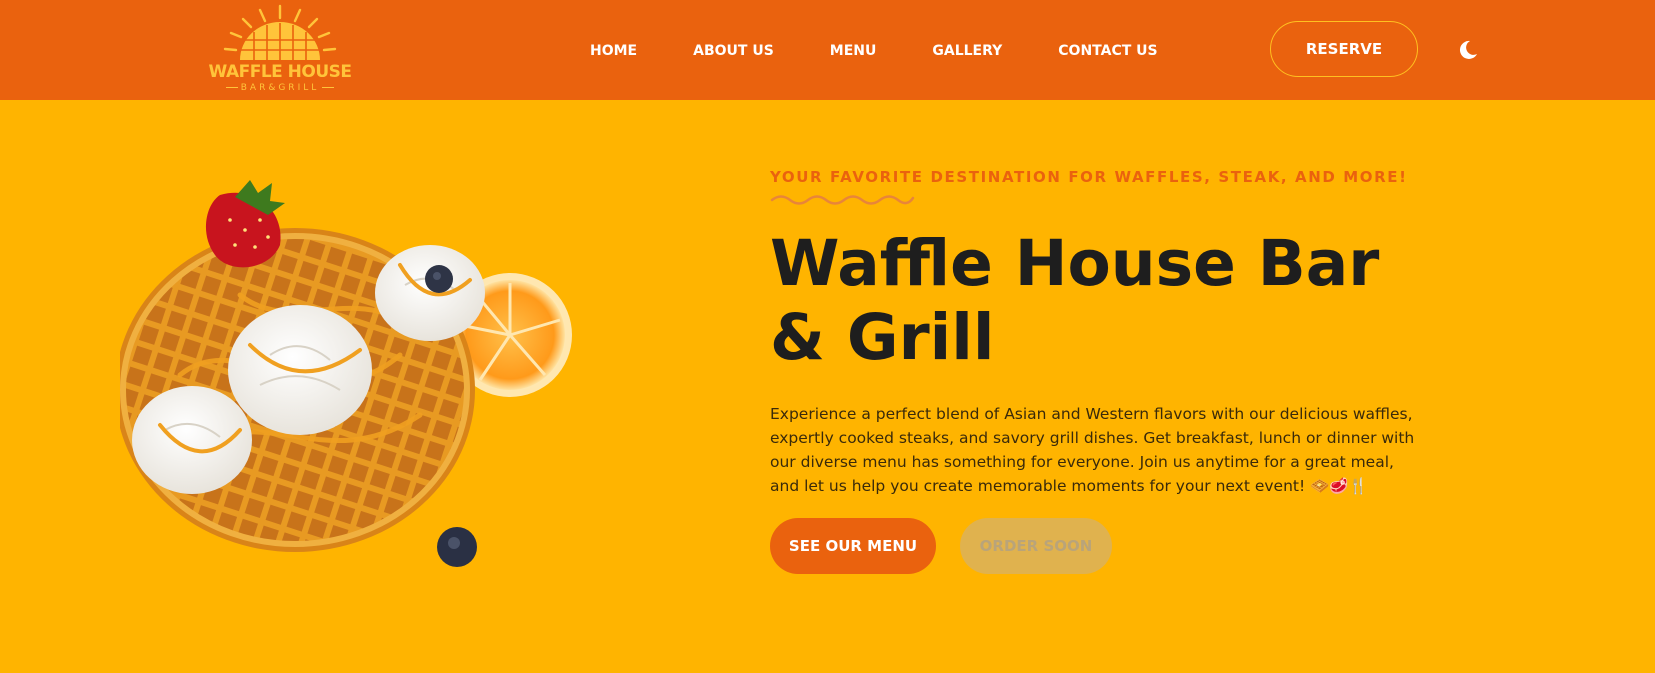 The width and height of the screenshot is (1655, 673). What do you see at coordinates (853, 51) in the screenshot?
I see `nav-link-menu: MENU` at bounding box center [853, 51].